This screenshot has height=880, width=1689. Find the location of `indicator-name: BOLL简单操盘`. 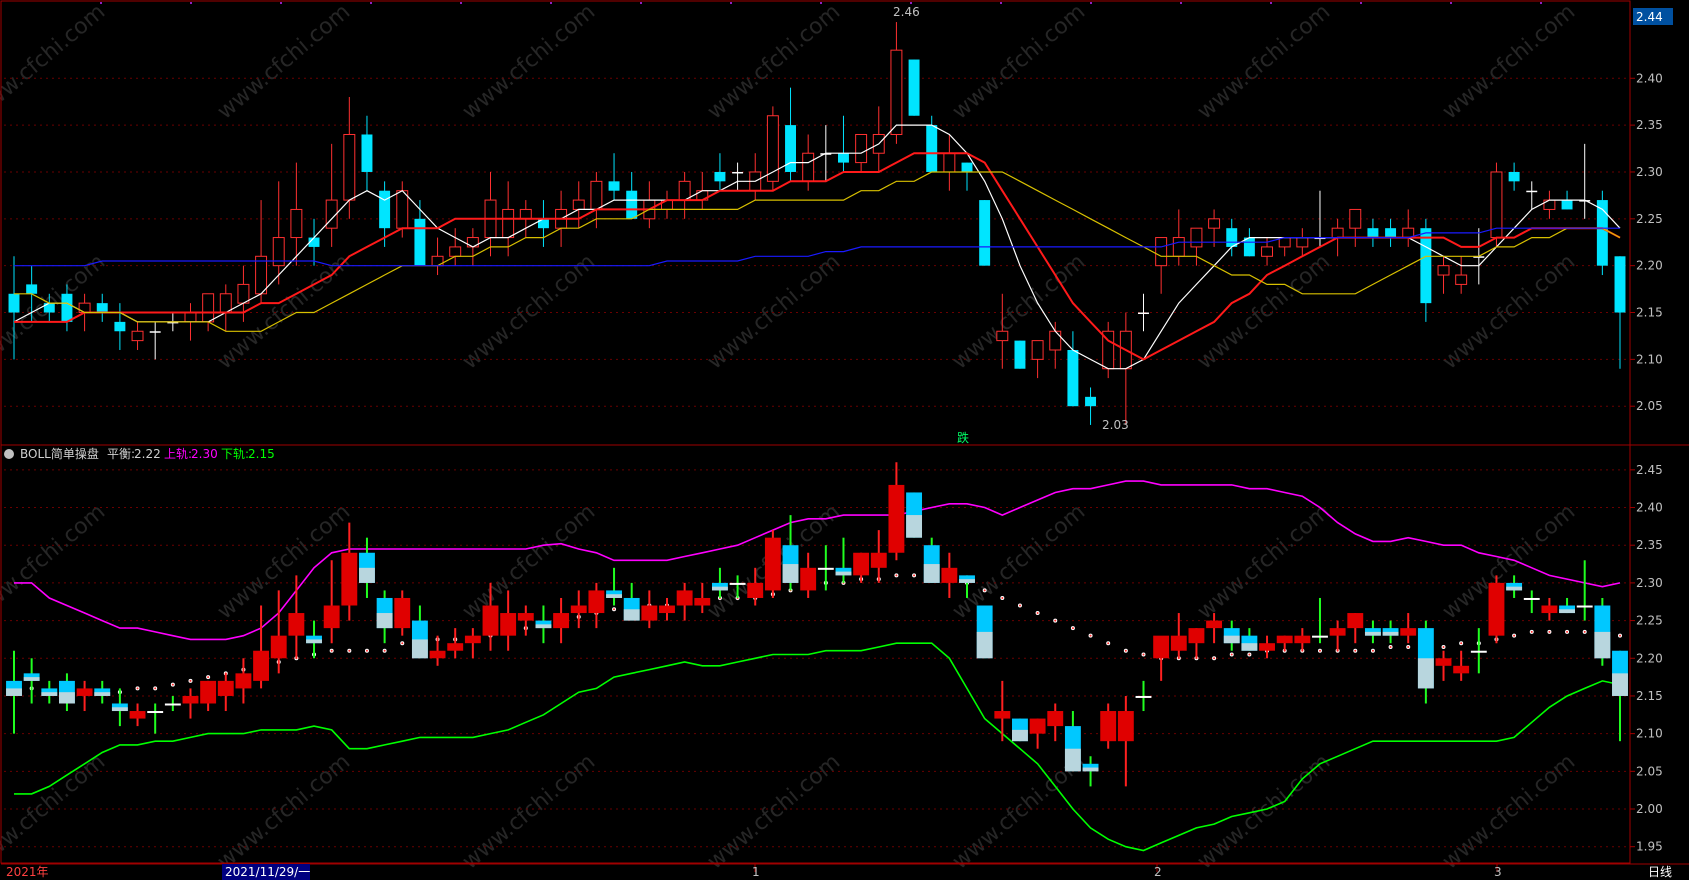

indicator-name: BOLL简单操盘 is located at coordinates (59, 453).